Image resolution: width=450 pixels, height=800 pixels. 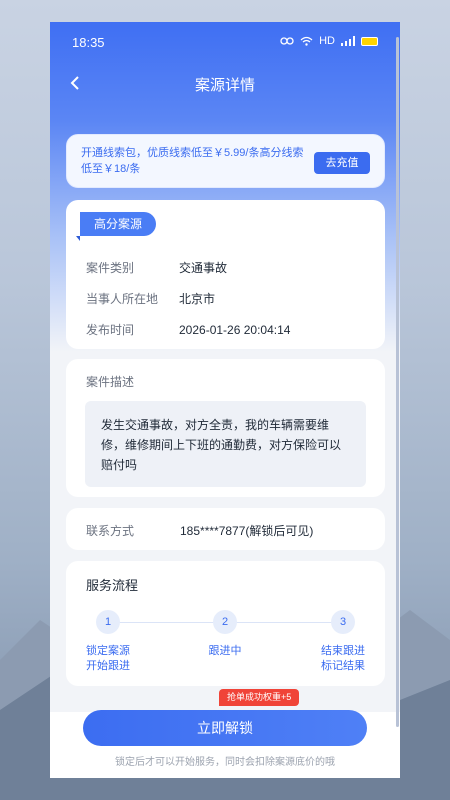 What do you see at coordinates (259, 697) in the screenshot?
I see `weight-bonus-badge: 抢单成功权重+5` at bounding box center [259, 697].